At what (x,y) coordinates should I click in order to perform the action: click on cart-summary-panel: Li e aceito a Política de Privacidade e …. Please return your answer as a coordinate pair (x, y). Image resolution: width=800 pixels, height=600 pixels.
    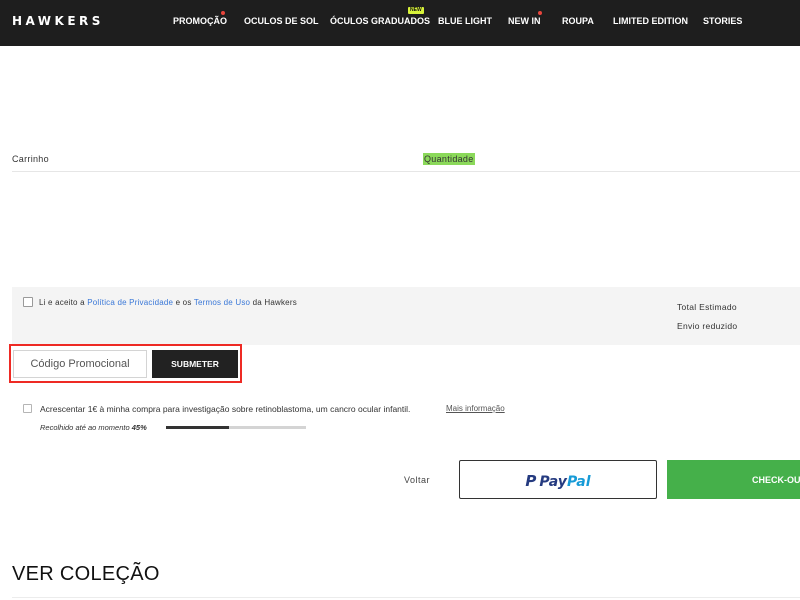
    Looking at the image, I should click on (406, 316).